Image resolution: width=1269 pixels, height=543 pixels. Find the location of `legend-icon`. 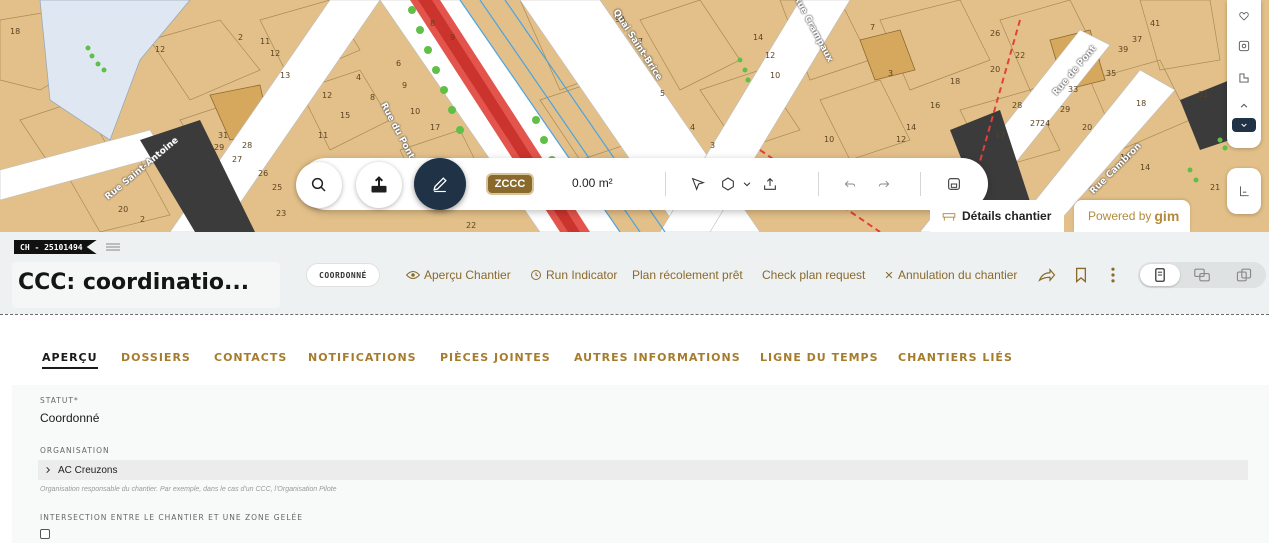

legend-icon is located at coordinates (1244, 191).